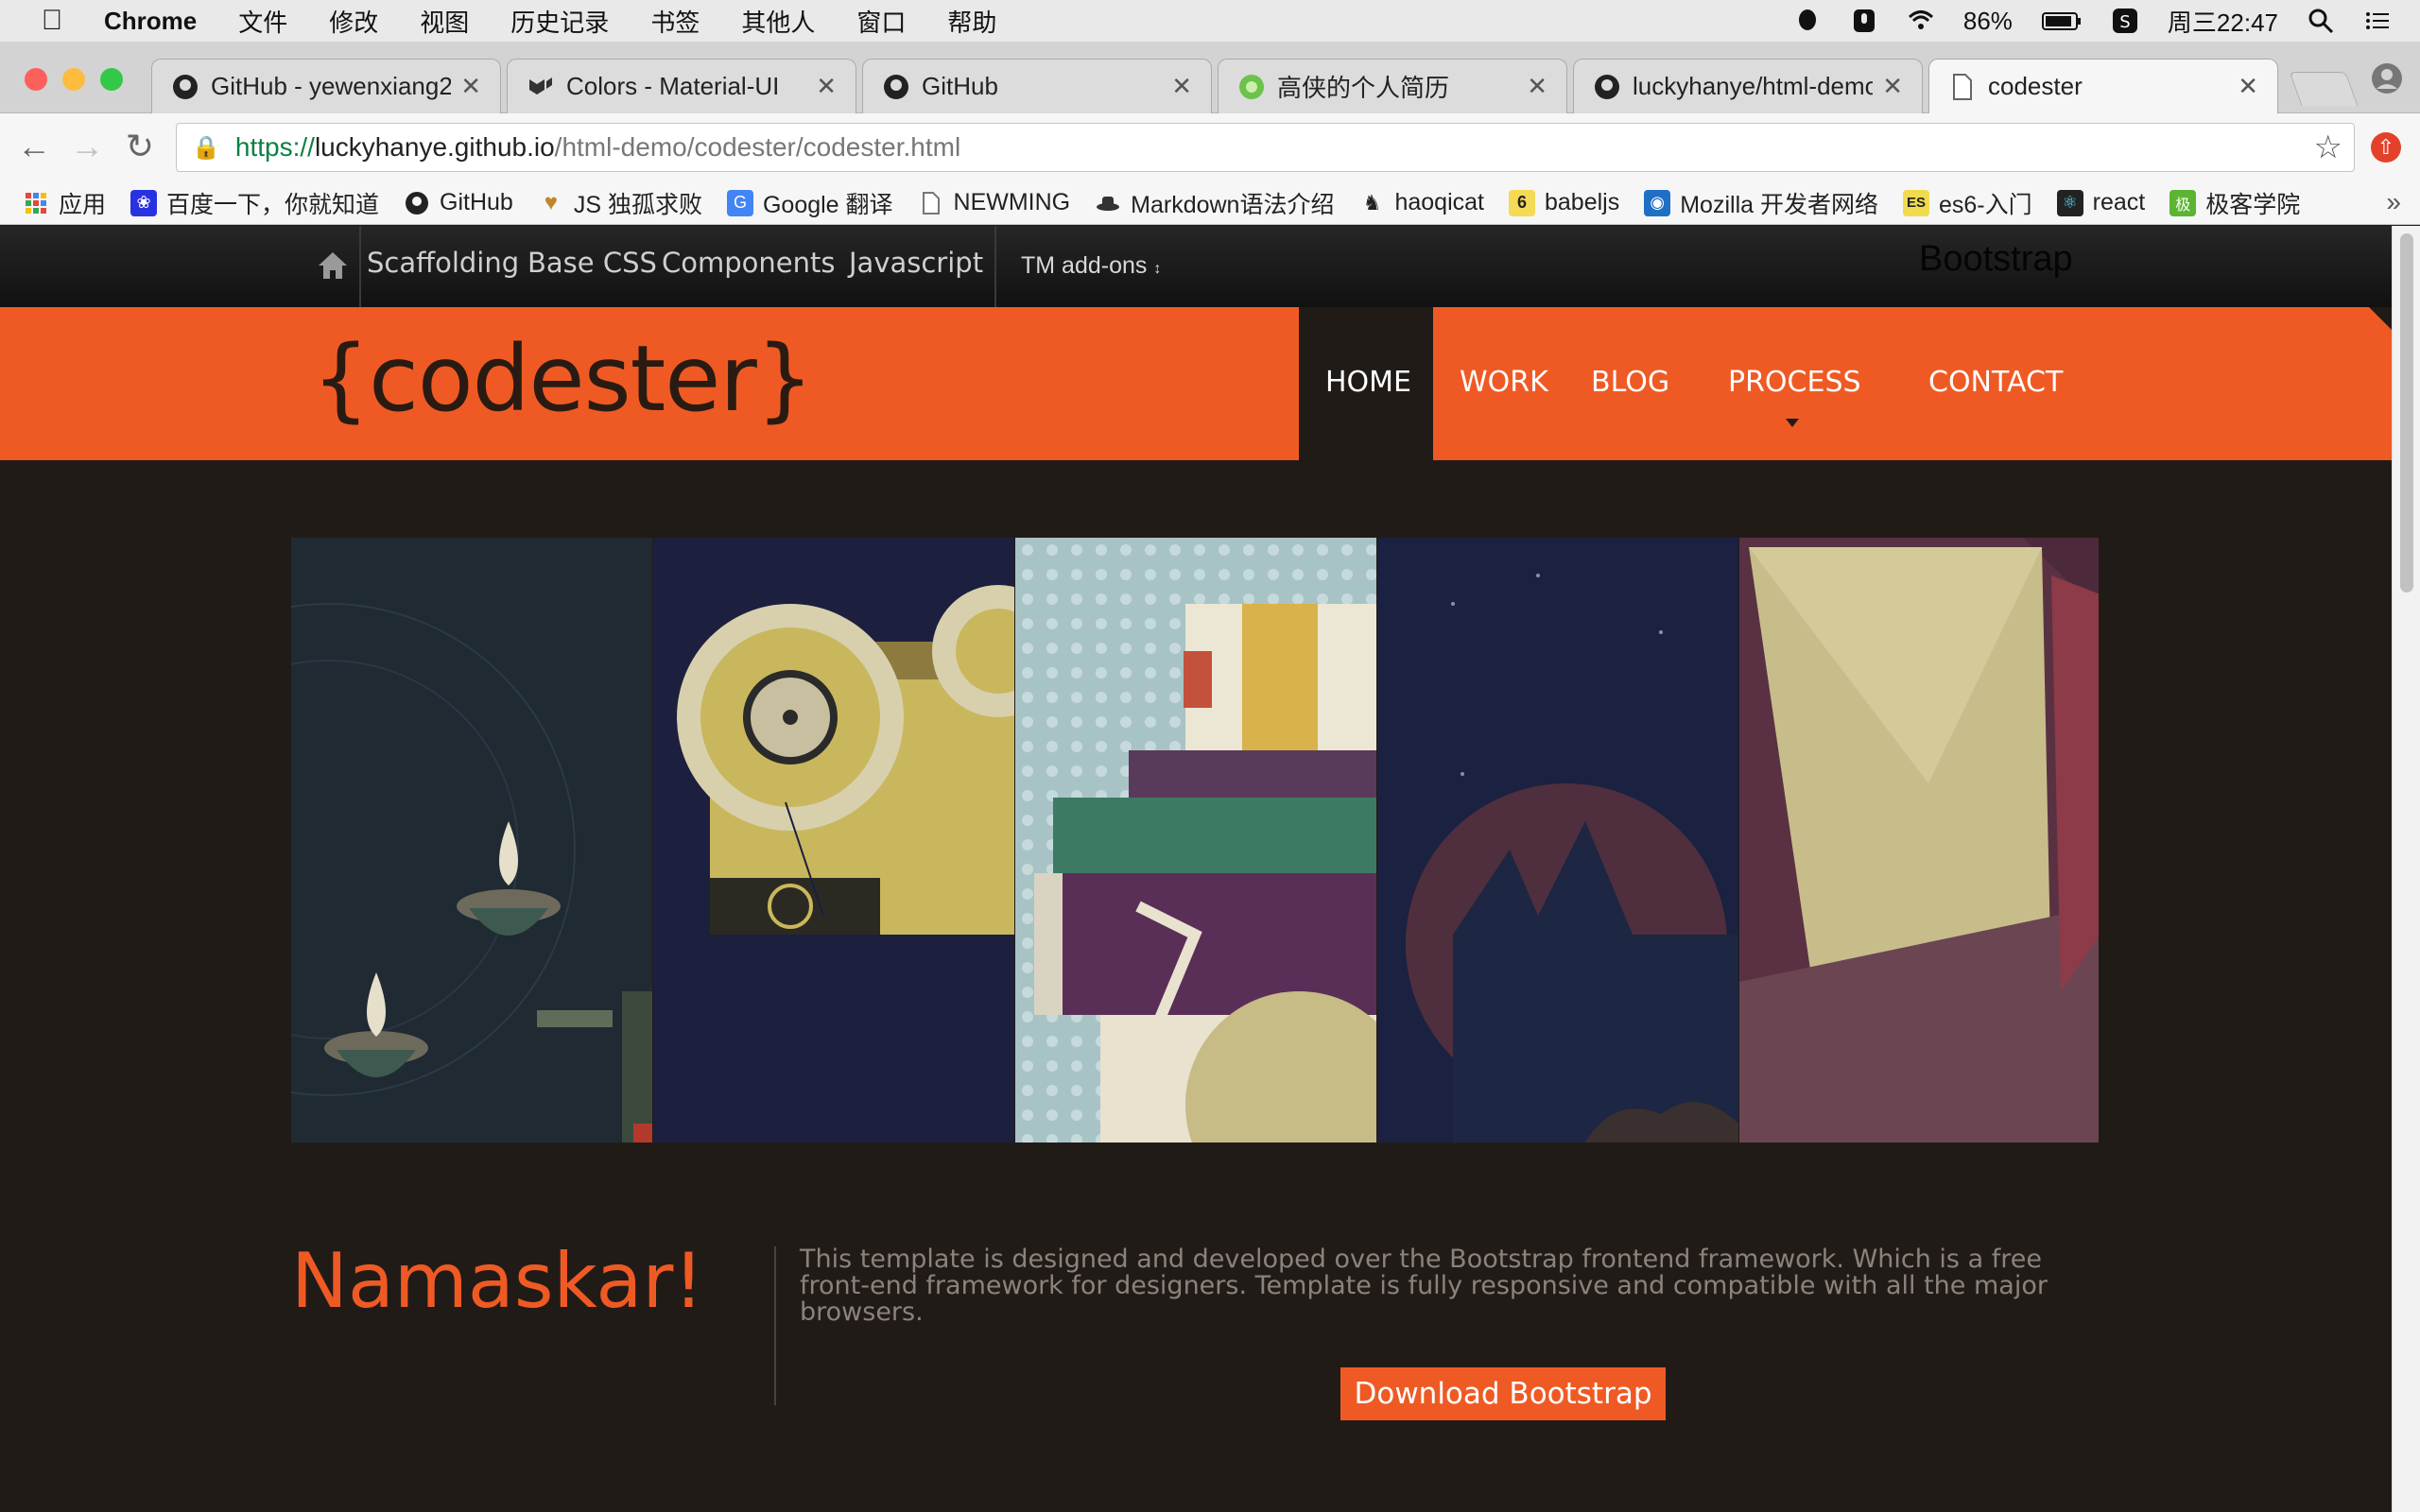 The image size is (2420, 1512). What do you see at coordinates (2183, 202) in the screenshot?
I see `jike-icon: 极` at bounding box center [2183, 202].